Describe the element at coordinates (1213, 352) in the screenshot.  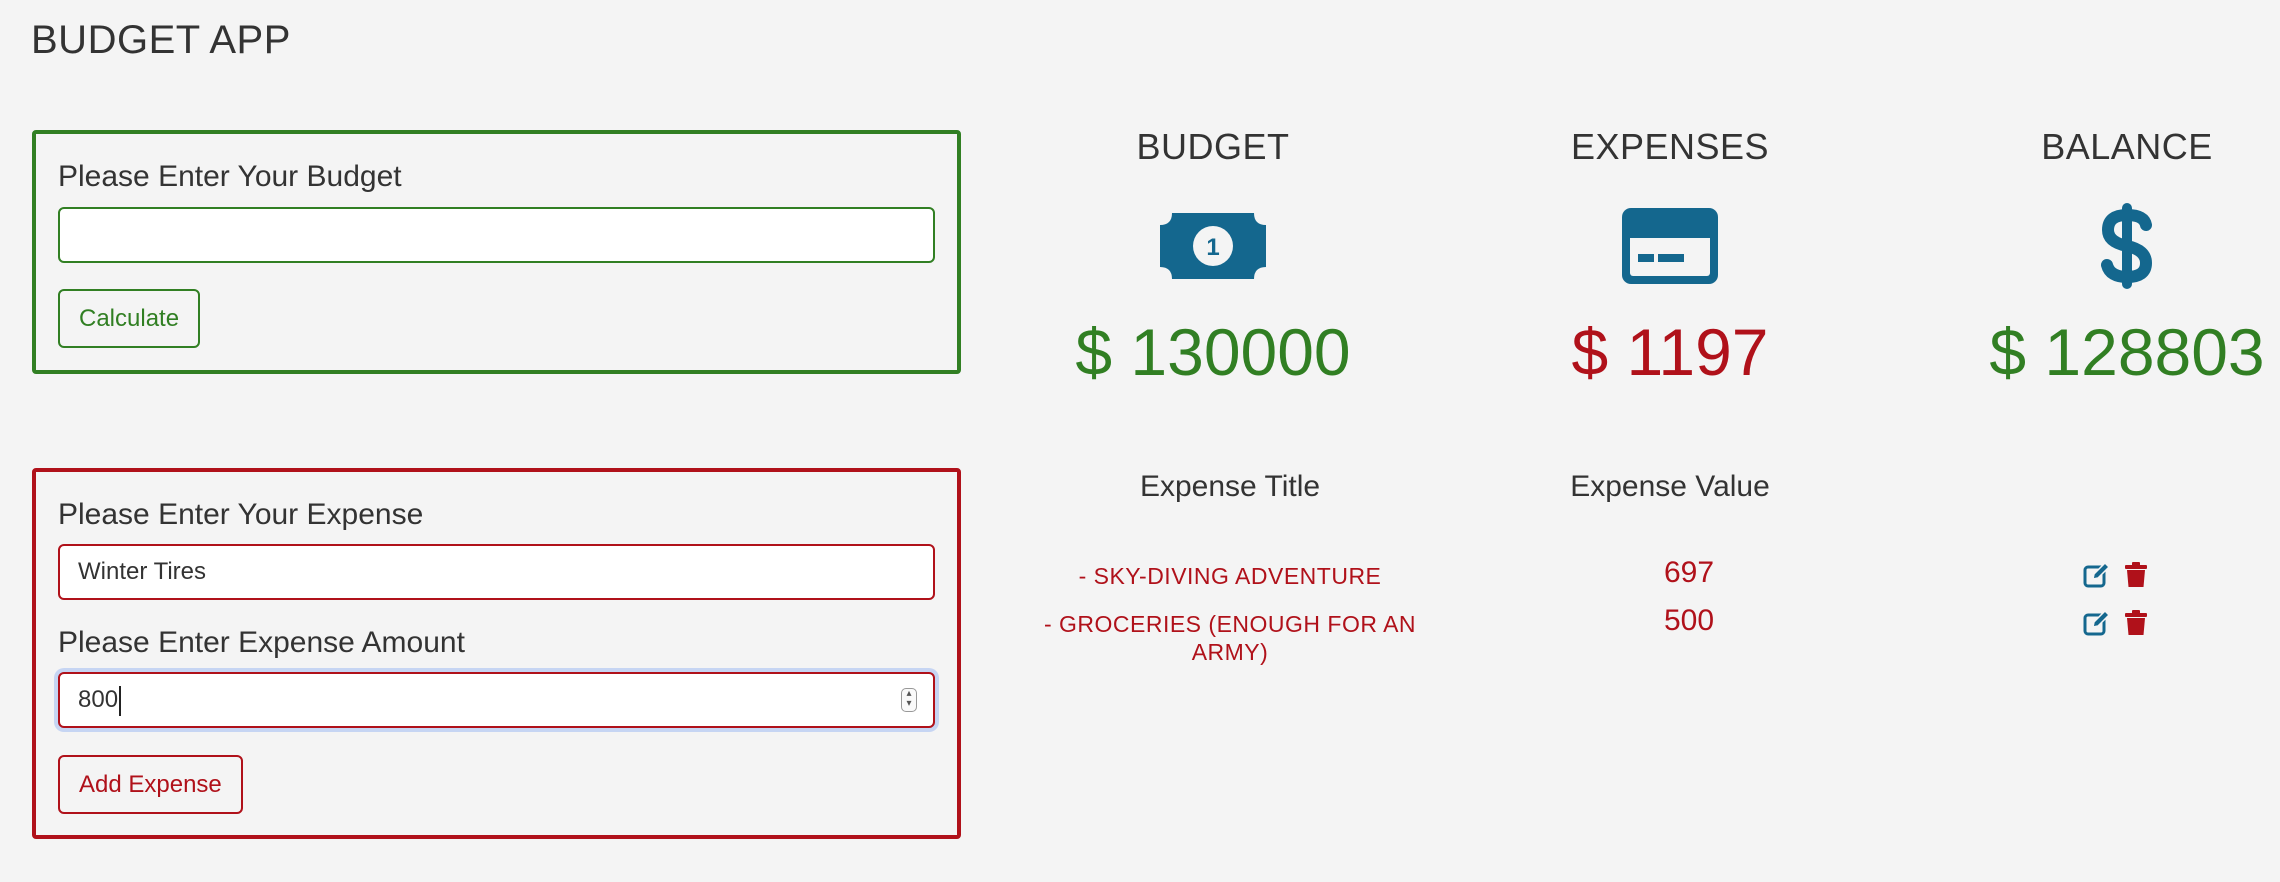
I see `budget-amount: $ 130000` at that location.